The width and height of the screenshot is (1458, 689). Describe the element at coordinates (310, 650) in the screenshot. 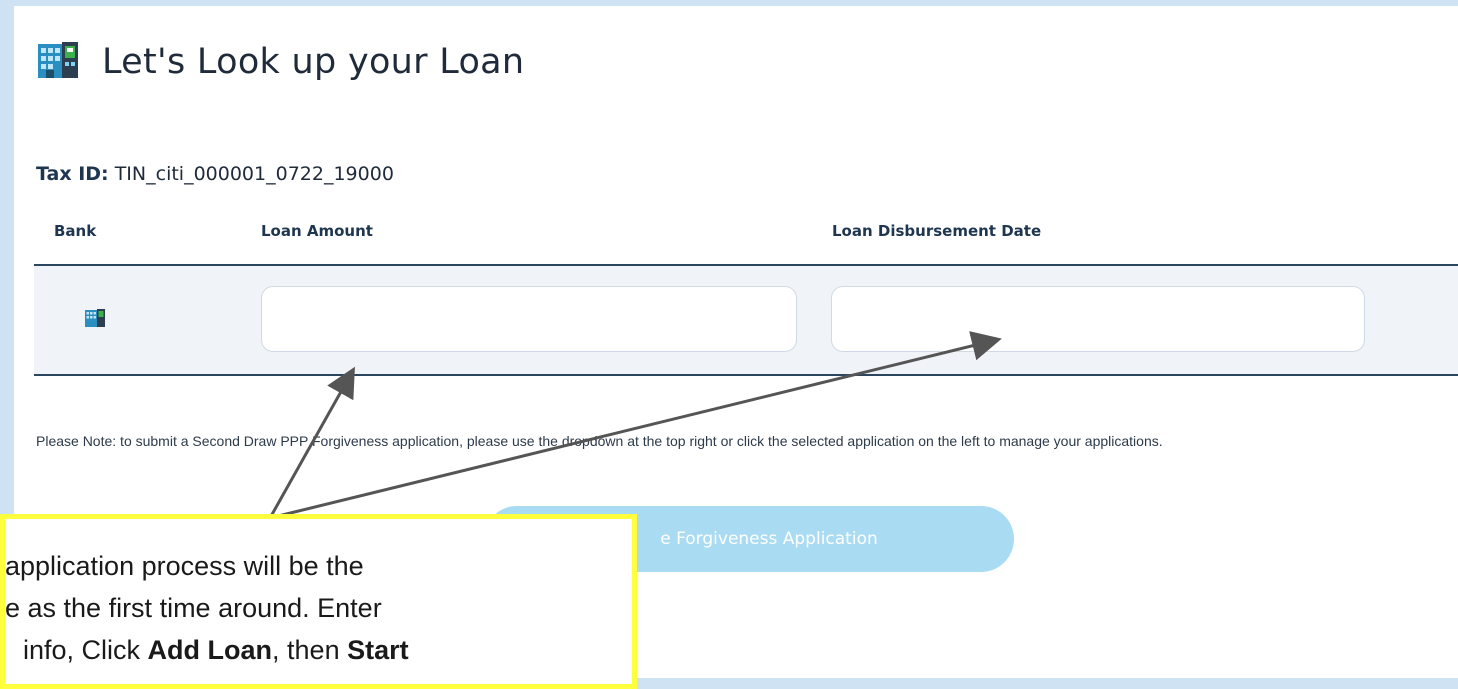

I see `callout-line-3b: , then` at that location.